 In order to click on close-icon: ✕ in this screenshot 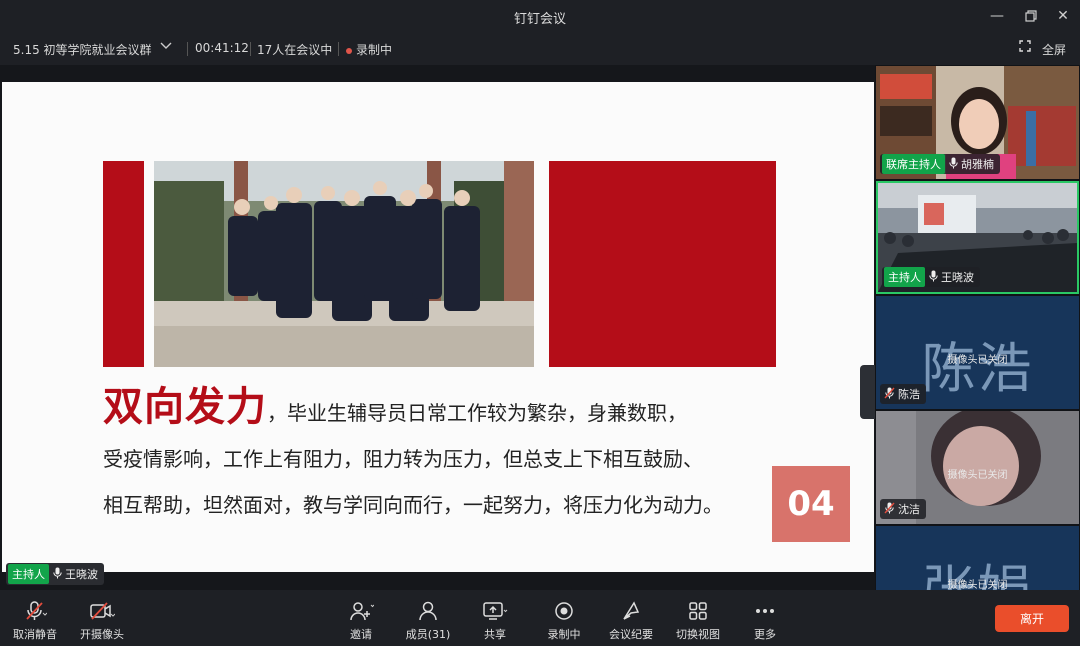, I will do `click(1063, 16)`.